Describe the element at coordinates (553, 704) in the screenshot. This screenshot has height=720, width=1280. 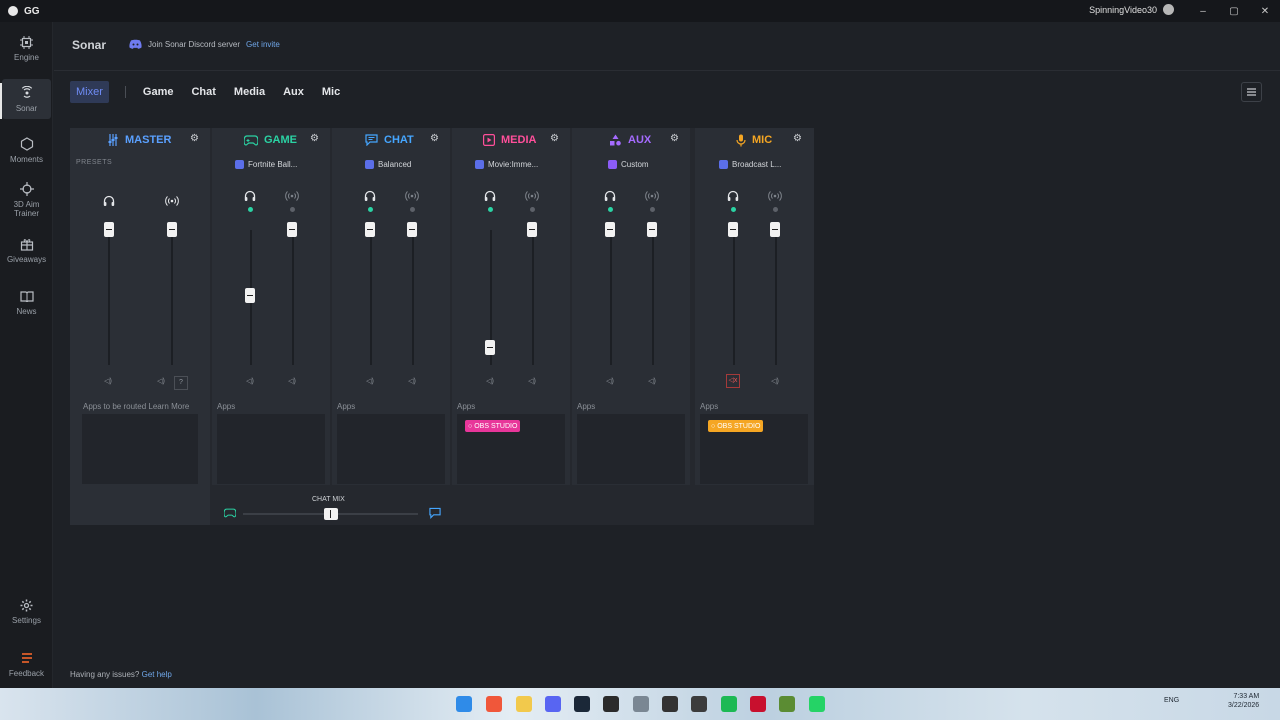
I see `discord-icon` at that location.